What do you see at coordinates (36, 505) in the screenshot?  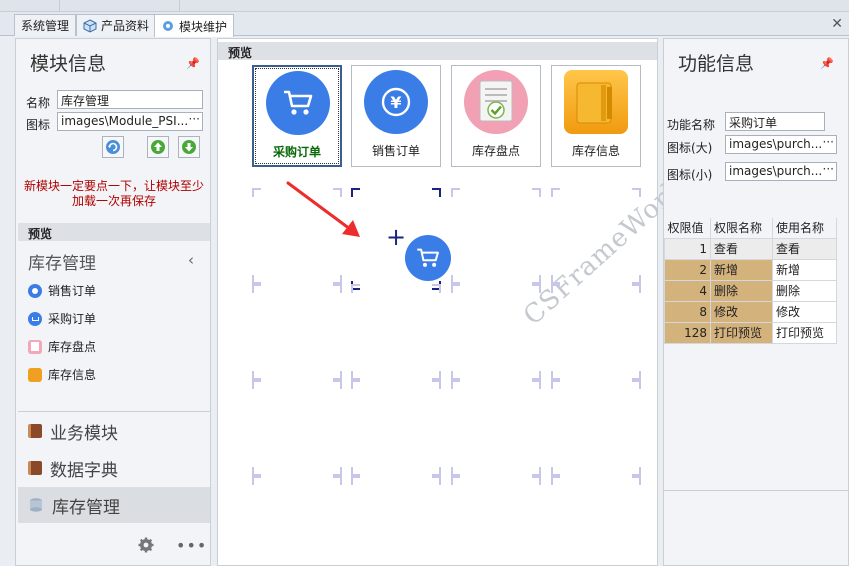 I see `database-icon` at bounding box center [36, 505].